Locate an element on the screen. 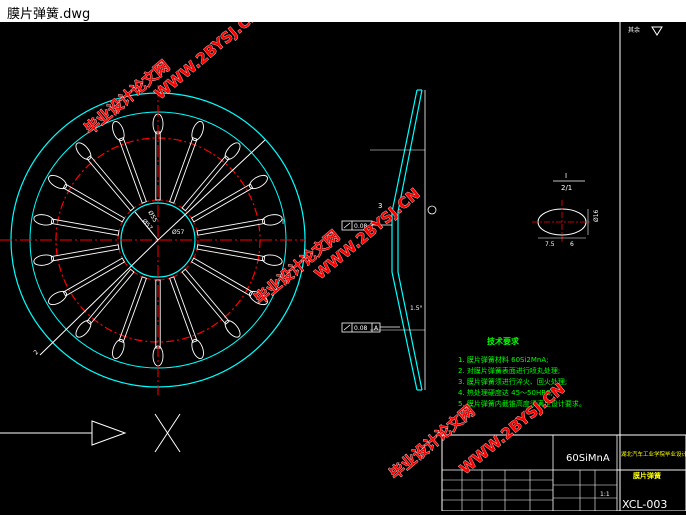 The image size is (686, 515). title-drawing-no: XCL-003 is located at coordinates (644, 504).